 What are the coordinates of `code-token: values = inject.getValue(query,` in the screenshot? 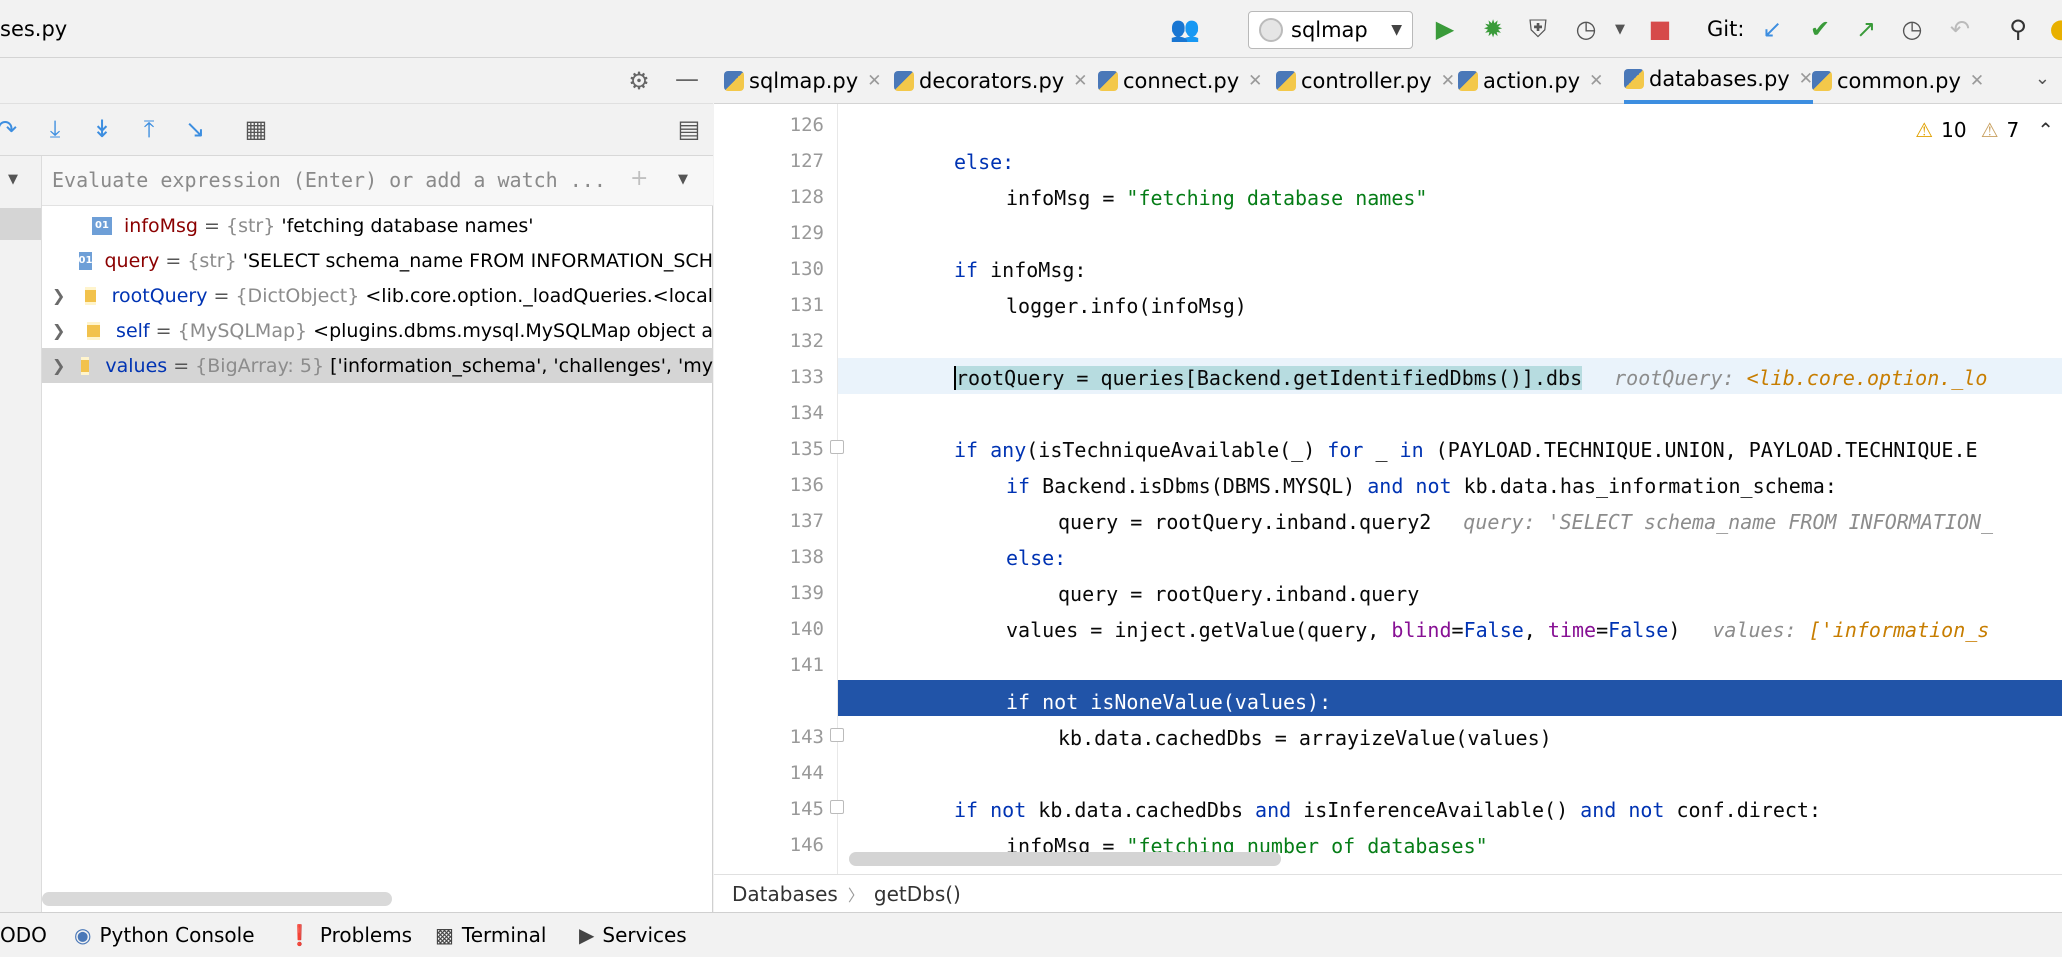 It's located at (1199, 630).